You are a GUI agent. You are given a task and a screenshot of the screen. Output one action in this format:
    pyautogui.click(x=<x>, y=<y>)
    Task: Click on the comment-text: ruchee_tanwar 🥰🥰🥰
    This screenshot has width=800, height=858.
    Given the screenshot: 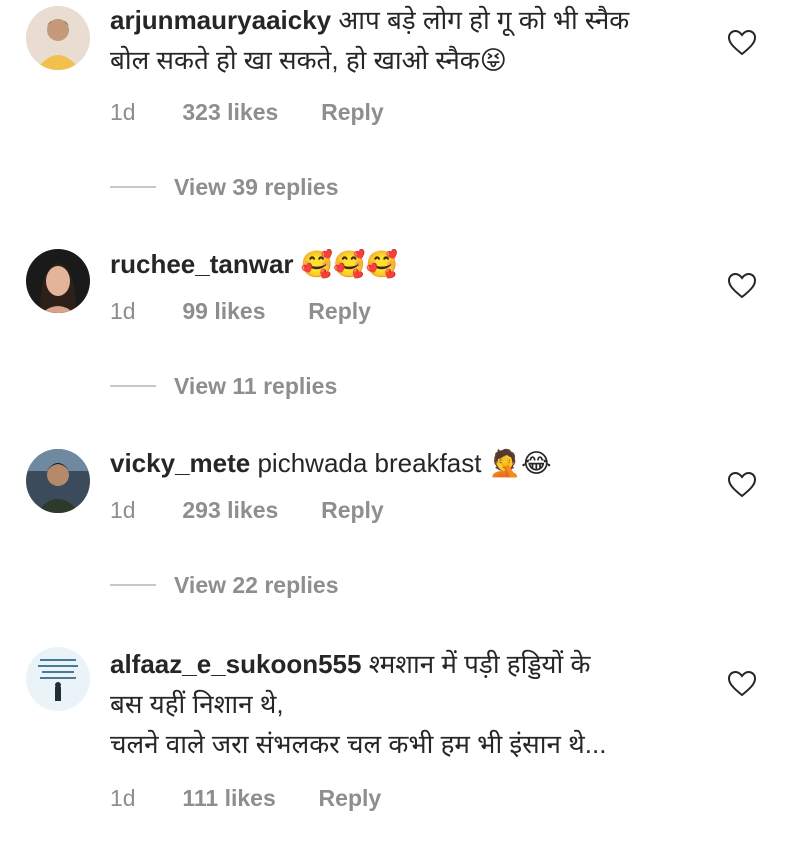 What is the action you would take?
    pyautogui.click(x=410, y=264)
    